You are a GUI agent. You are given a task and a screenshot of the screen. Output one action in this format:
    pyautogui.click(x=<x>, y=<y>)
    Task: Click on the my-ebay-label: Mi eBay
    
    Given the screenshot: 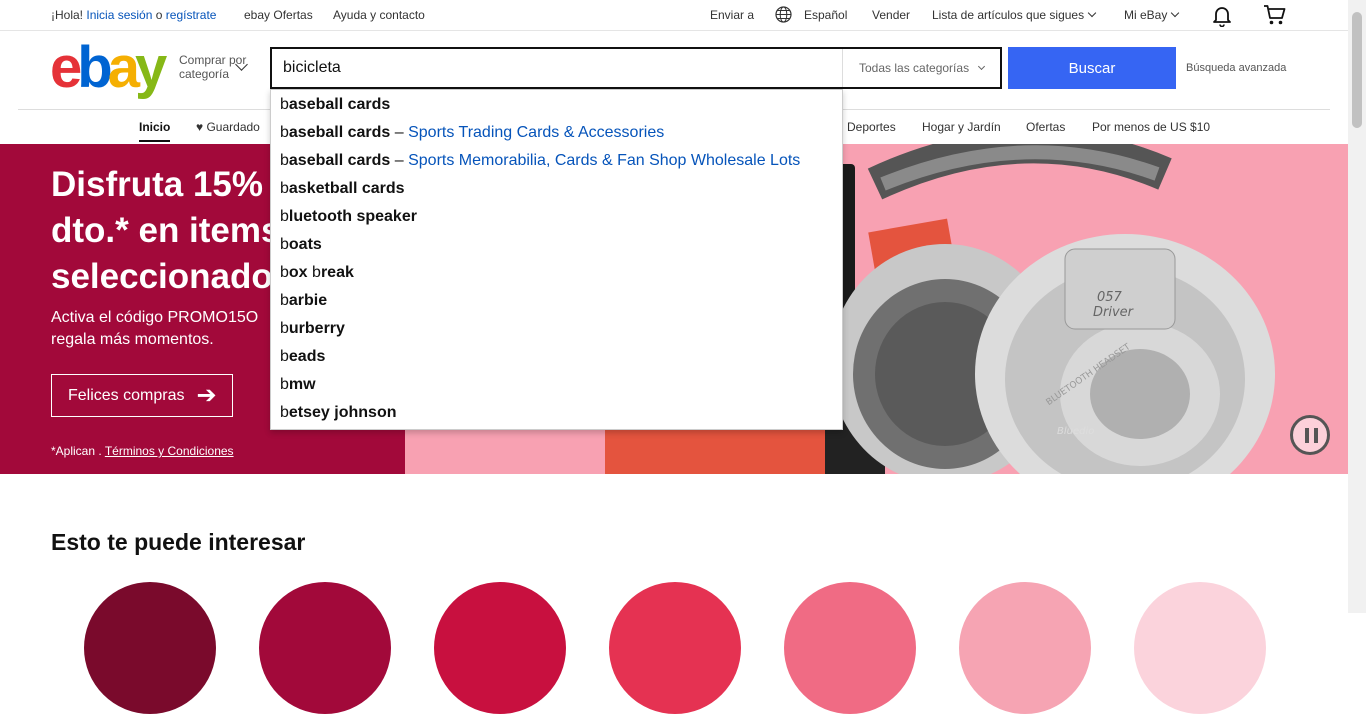 What is the action you would take?
    pyautogui.click(x=1146, y=15)
    